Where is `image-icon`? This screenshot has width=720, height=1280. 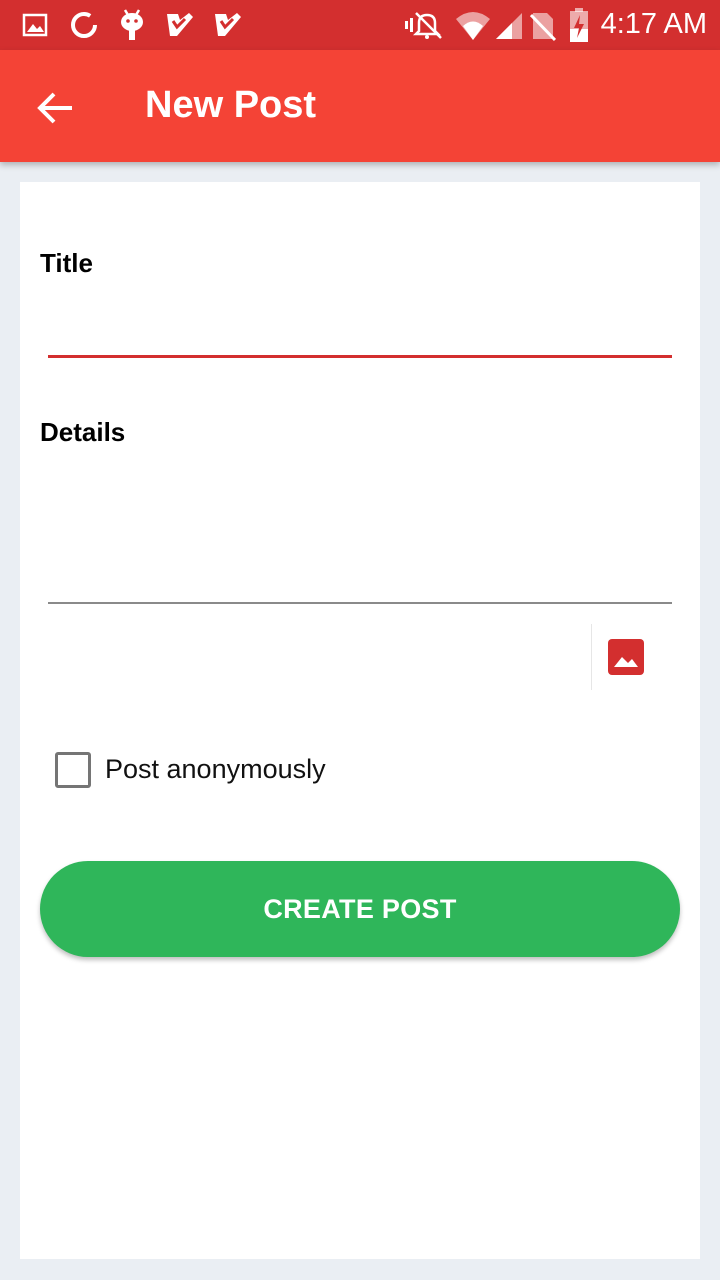
image-icon is located at coordinates (626, 657).